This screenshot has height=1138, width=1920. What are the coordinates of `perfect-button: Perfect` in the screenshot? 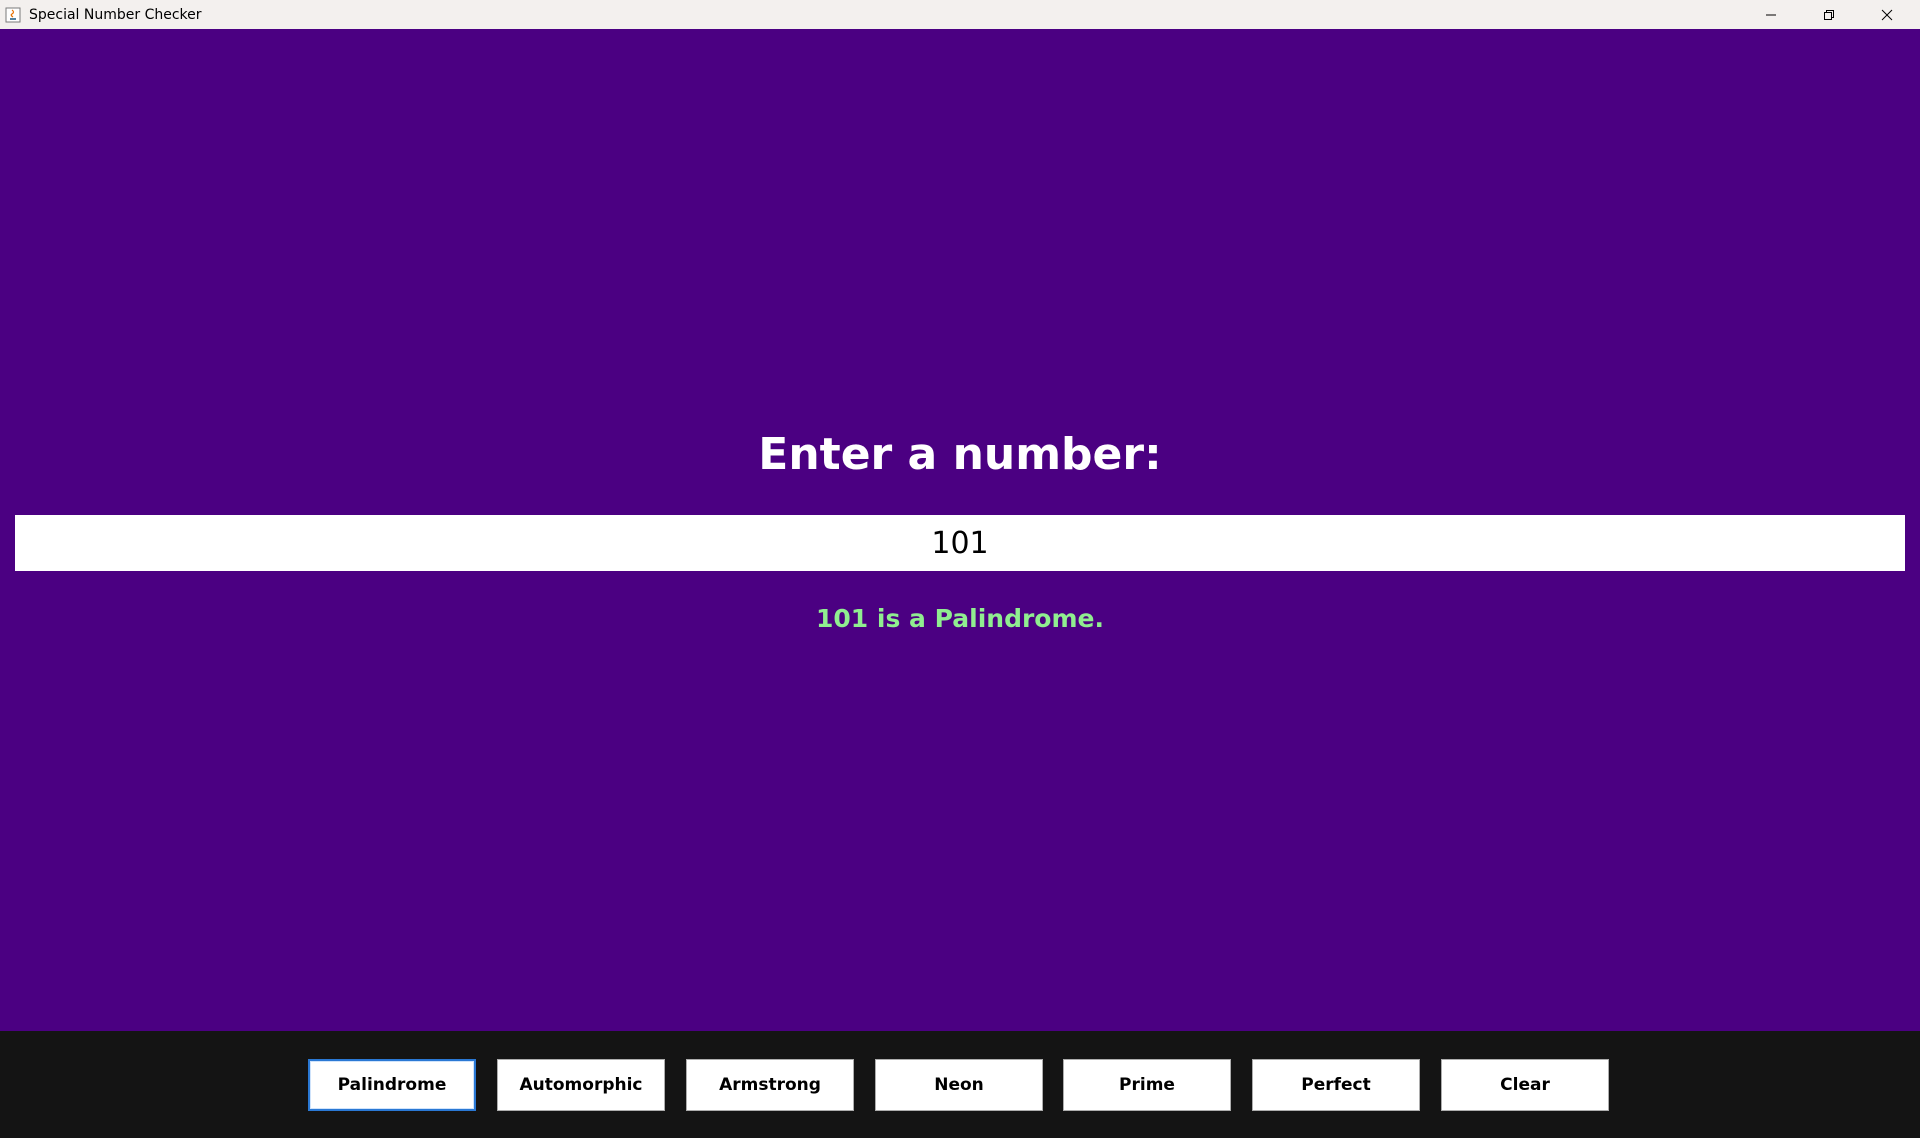 It's located at (1336, 1085).